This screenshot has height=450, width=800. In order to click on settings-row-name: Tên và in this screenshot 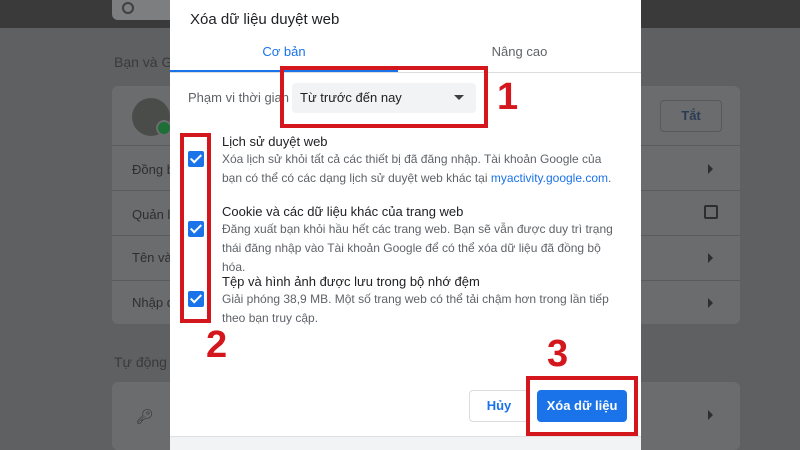, I will do `click(152, 257)`.